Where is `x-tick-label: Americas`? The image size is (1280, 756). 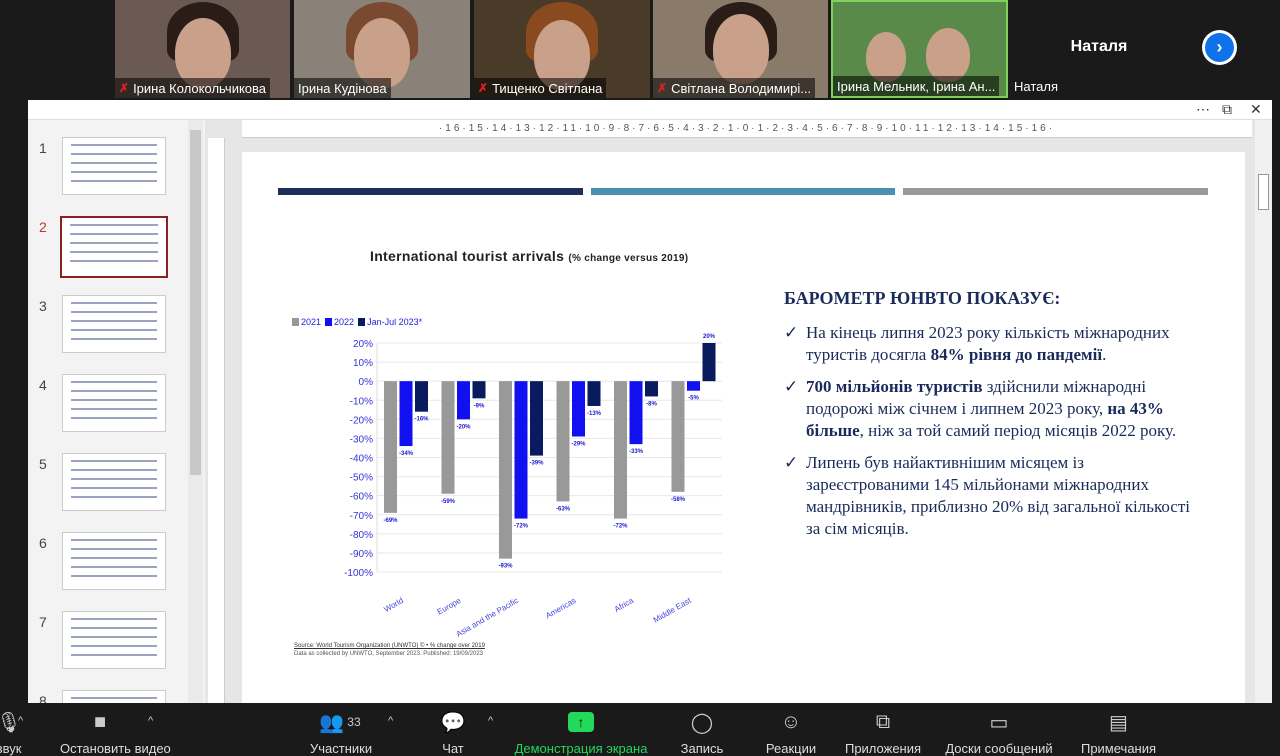 x-tick-label: Americas is located at coordinates (560, 608).